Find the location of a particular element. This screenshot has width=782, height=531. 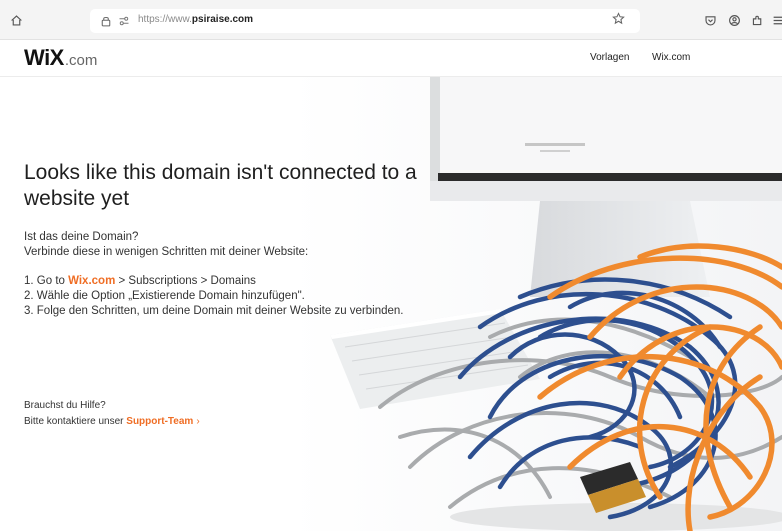

url-prefix: https://www. is located at coordinates (165, 19).